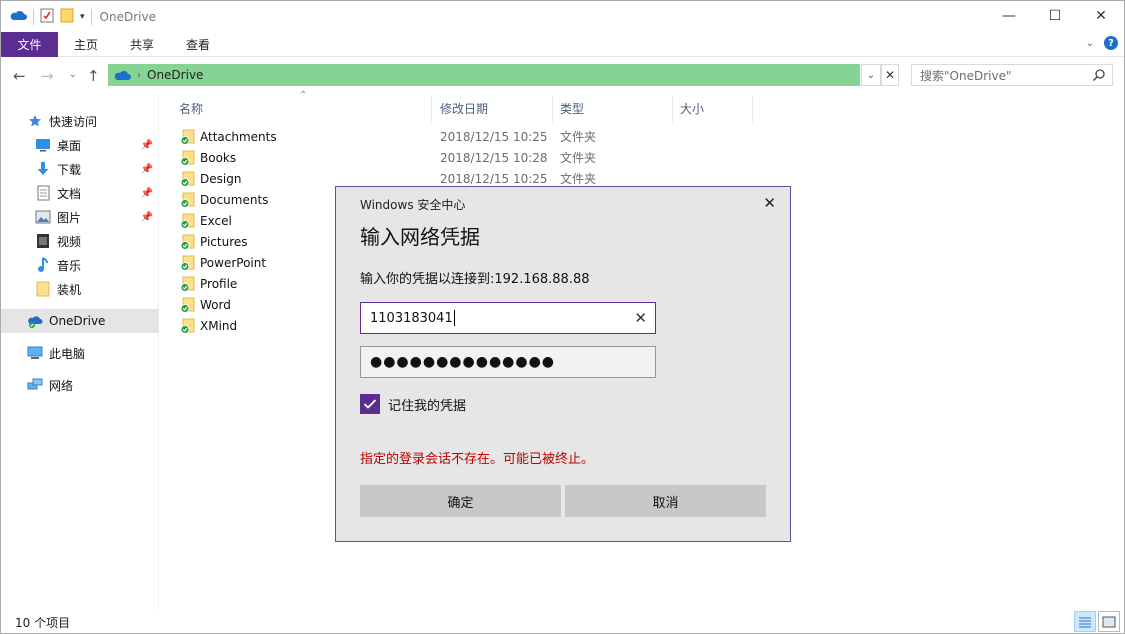  Describe the element at coordinates (890, 75) in the screenshot. I see `address-clear-button: ✕` at that location.